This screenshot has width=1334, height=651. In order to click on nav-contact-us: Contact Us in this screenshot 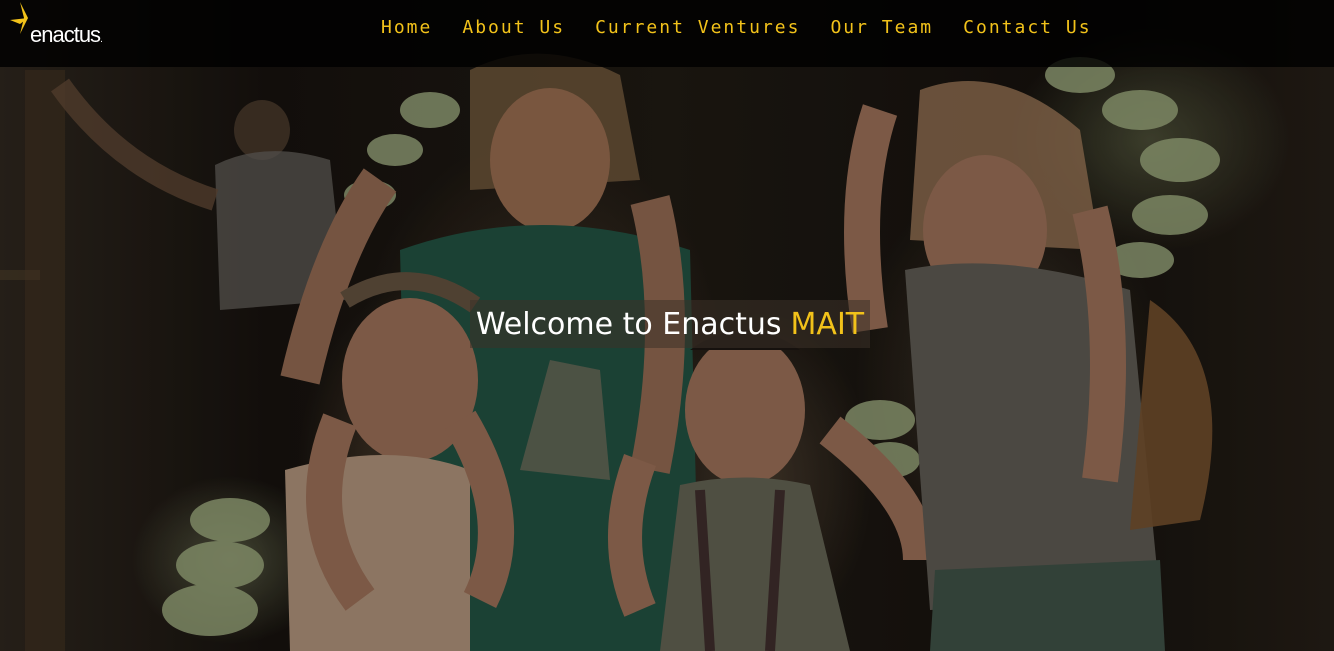, I will do `click(1027, 27)`.